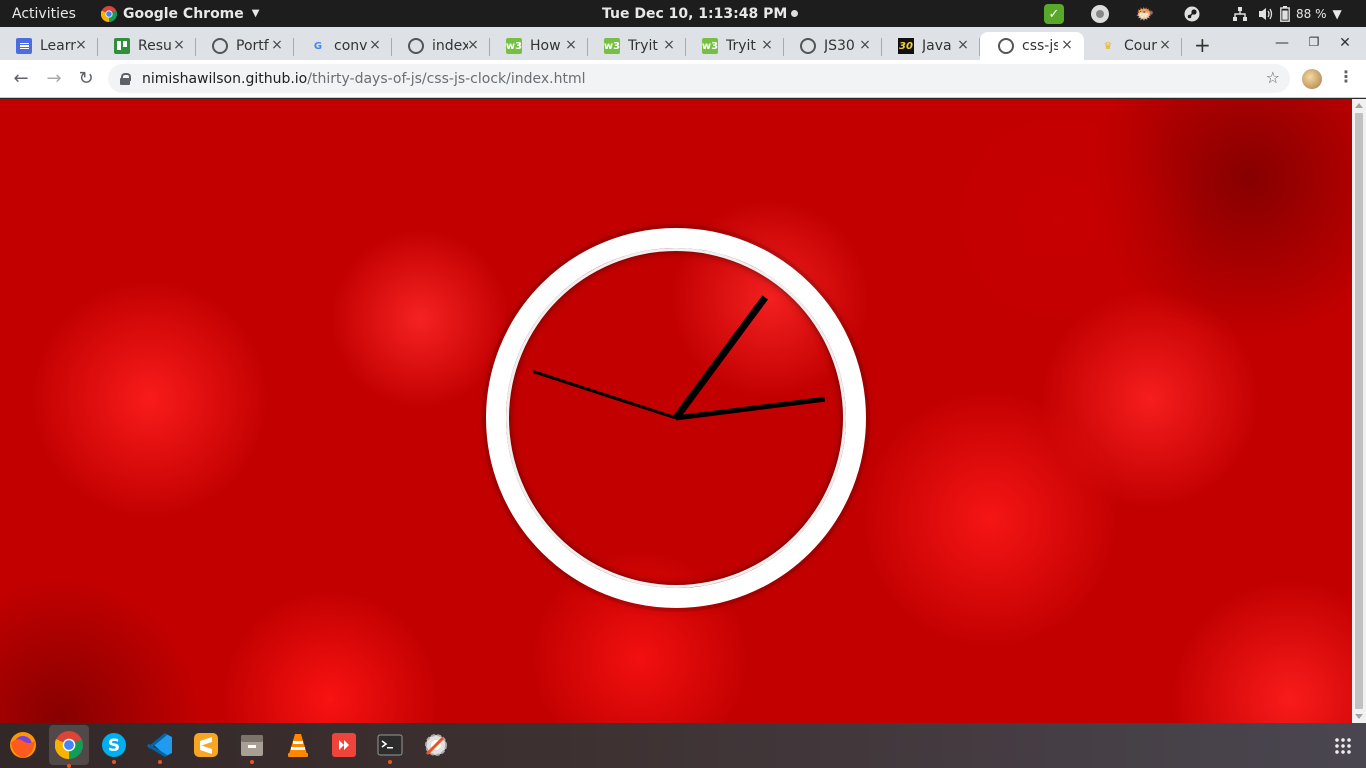 The image size is (1366, 768). Describe the element at coordinates (441, 46) in the screenshot. I see `tab: index ×` at that location.